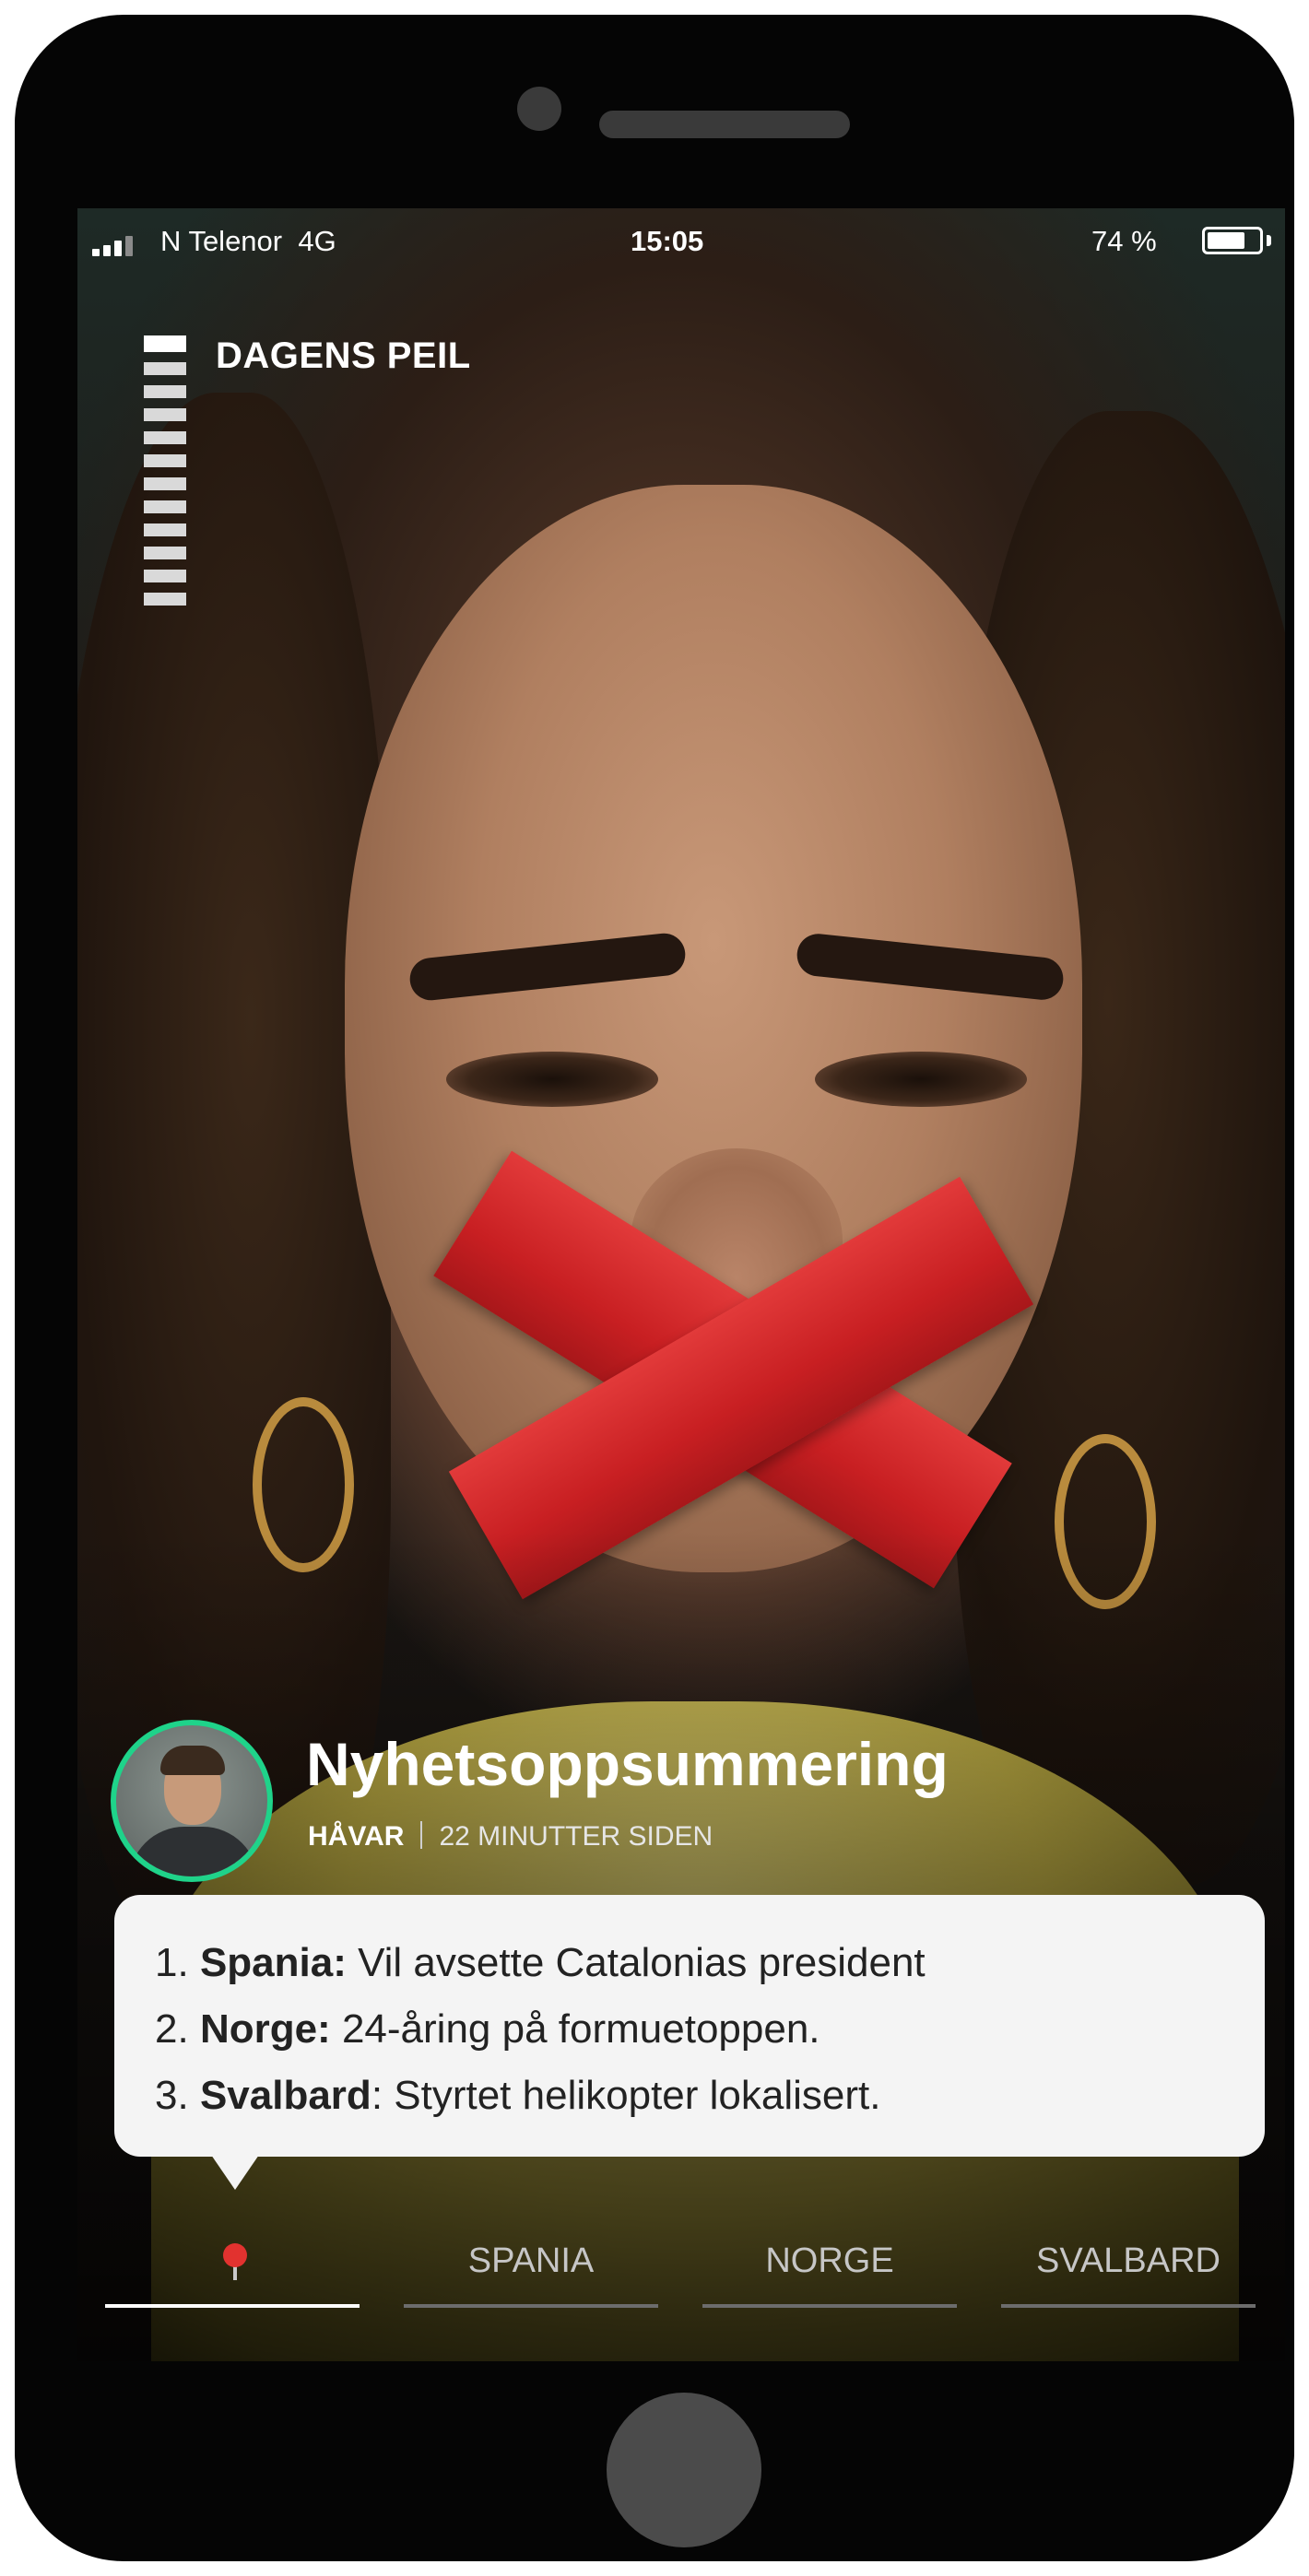  Describe the element at coordinates (829, 2260) in the screenshot. I see `tab-label: NORGE` at that location.